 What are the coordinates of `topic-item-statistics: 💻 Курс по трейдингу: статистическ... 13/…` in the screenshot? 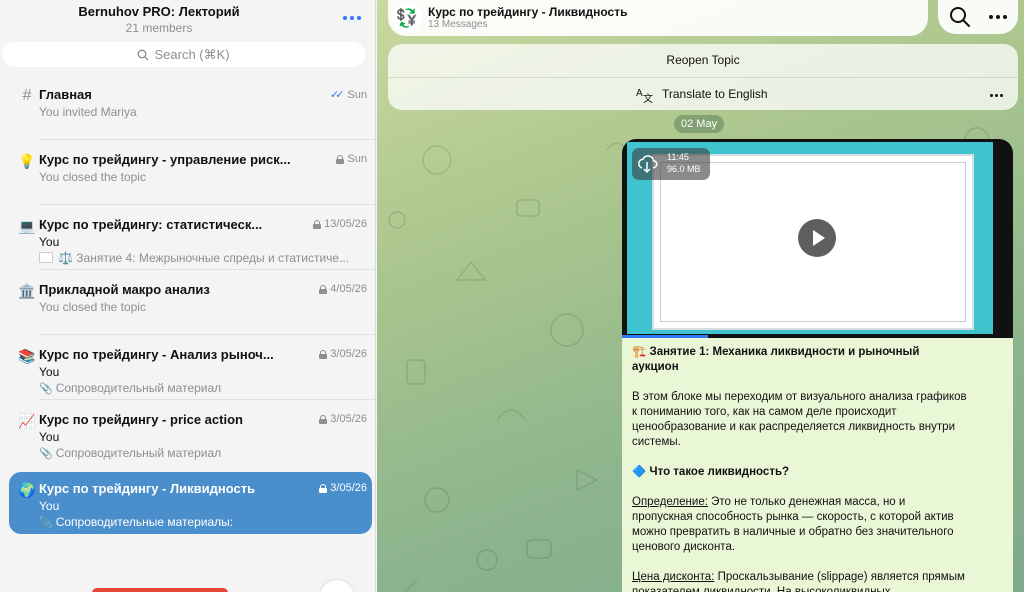 It's located at (192, 239).